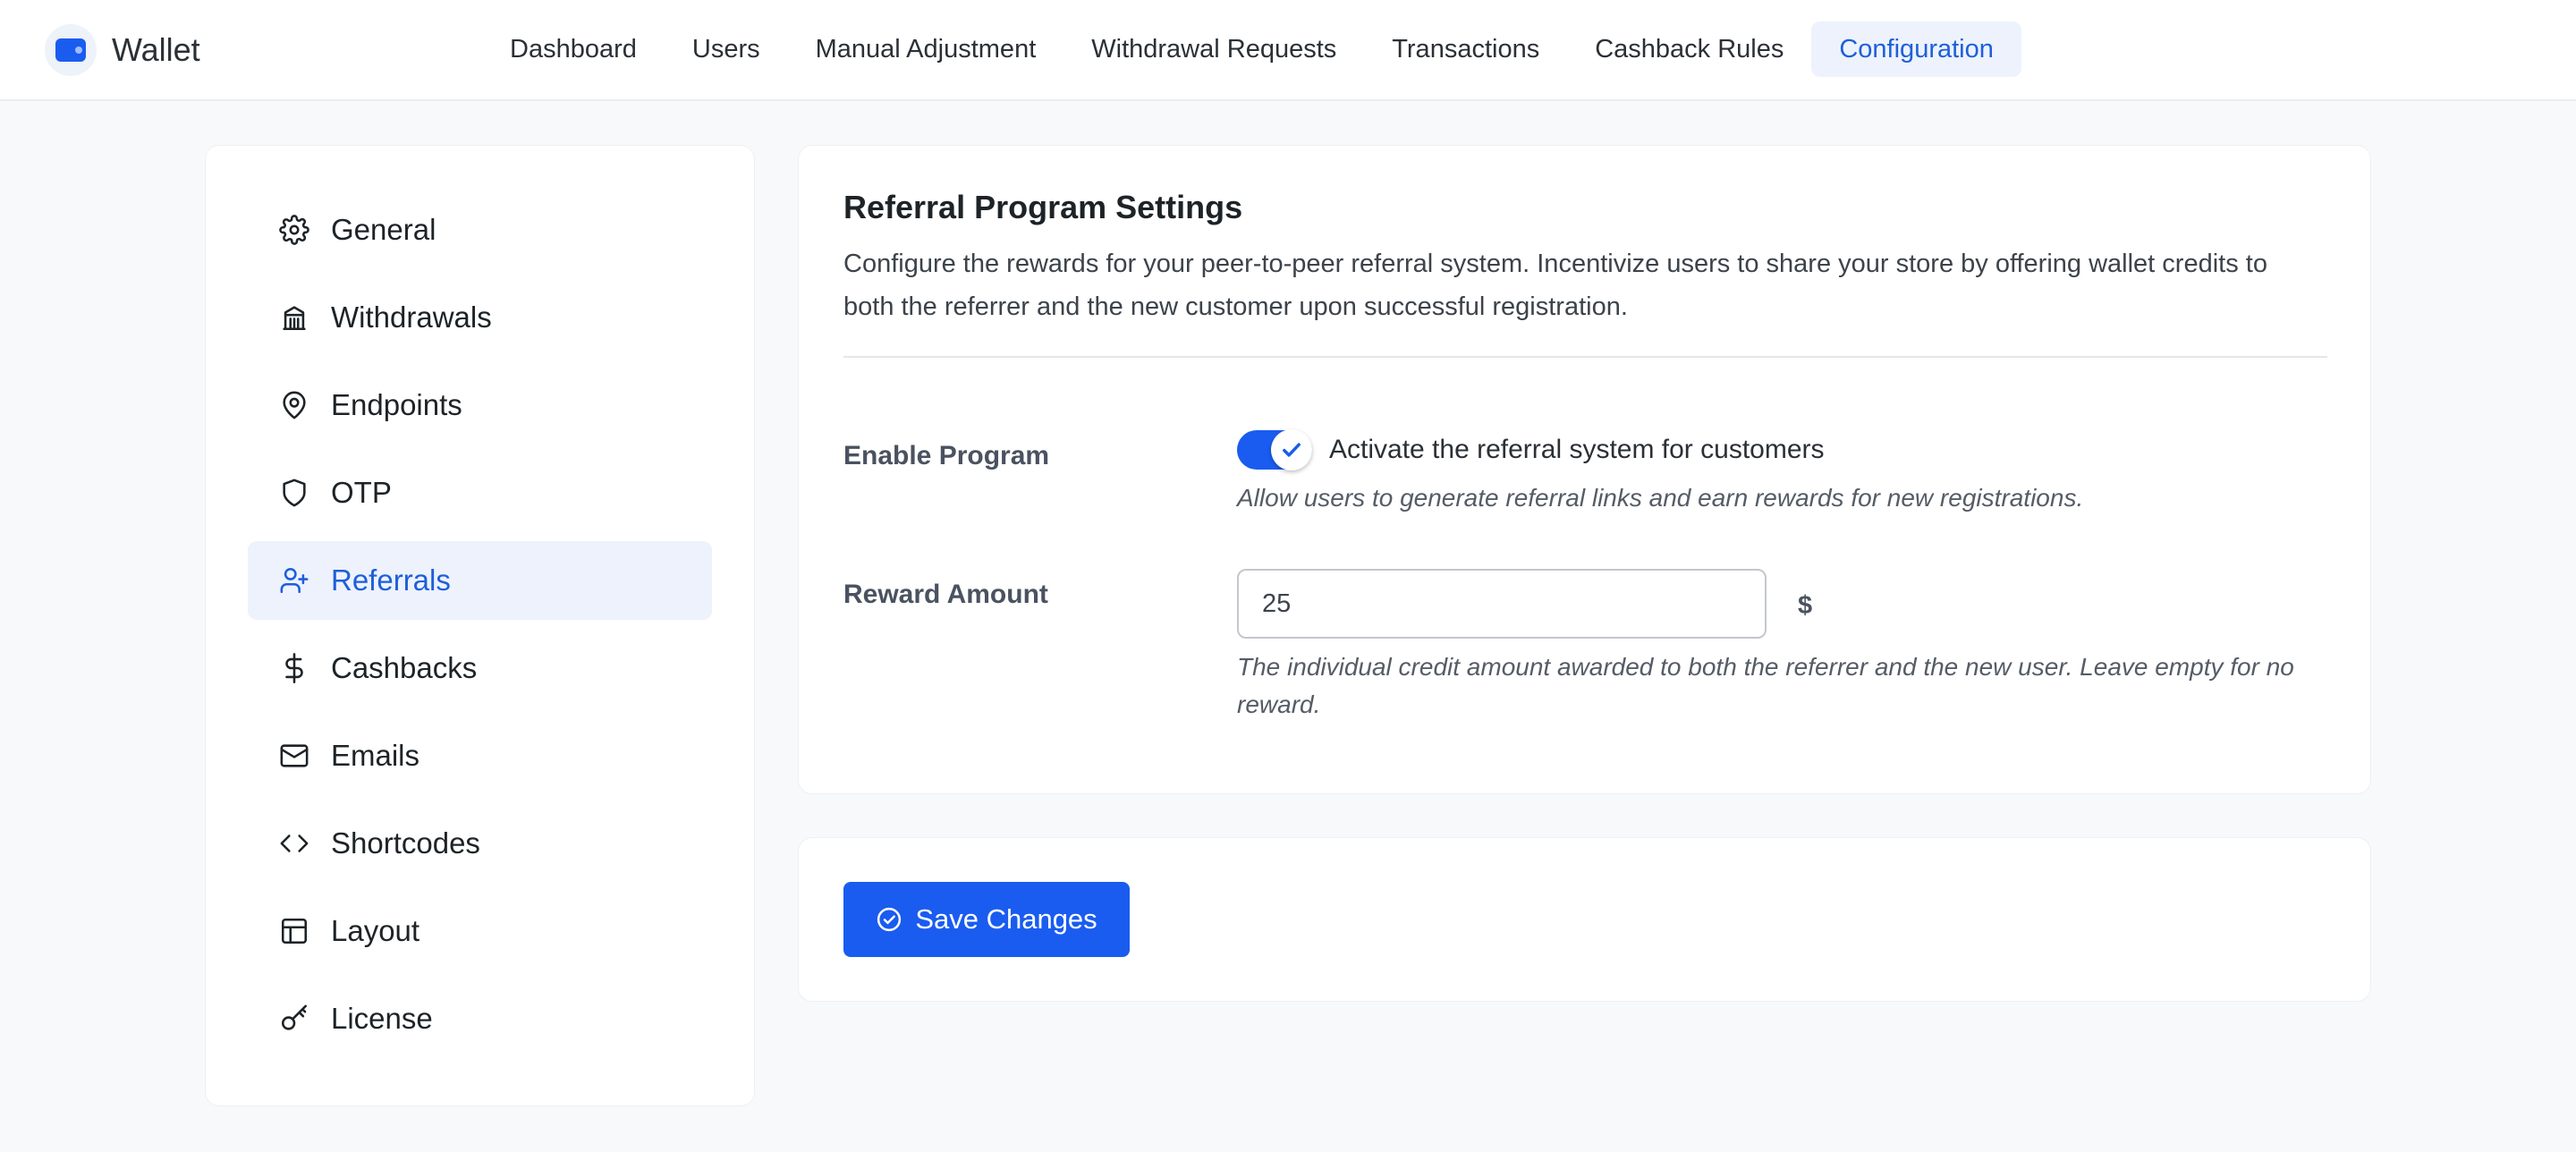 The image size is (2576, 1152). What do you see at coordinates (480, 1018) in the screenshot?
I see `sidebar-item-license: License` at bounding box center [480, 1018].